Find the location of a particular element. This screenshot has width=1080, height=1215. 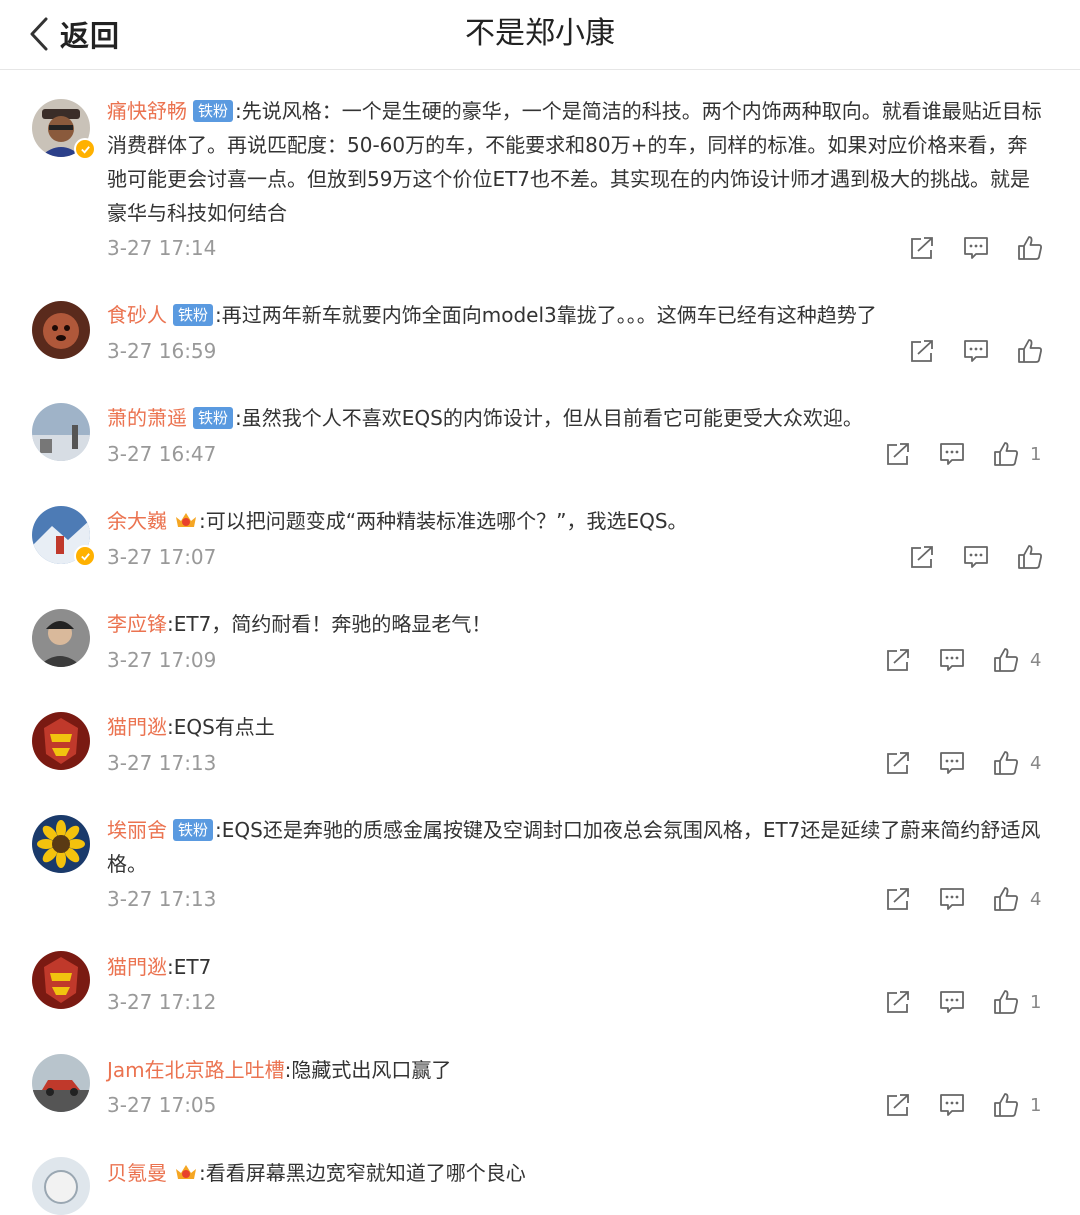

comment-text: 余大巍 :可以把问题变成“两种精装标准选哪个？”，我选EQS。 is located at coordinates (574, 521).